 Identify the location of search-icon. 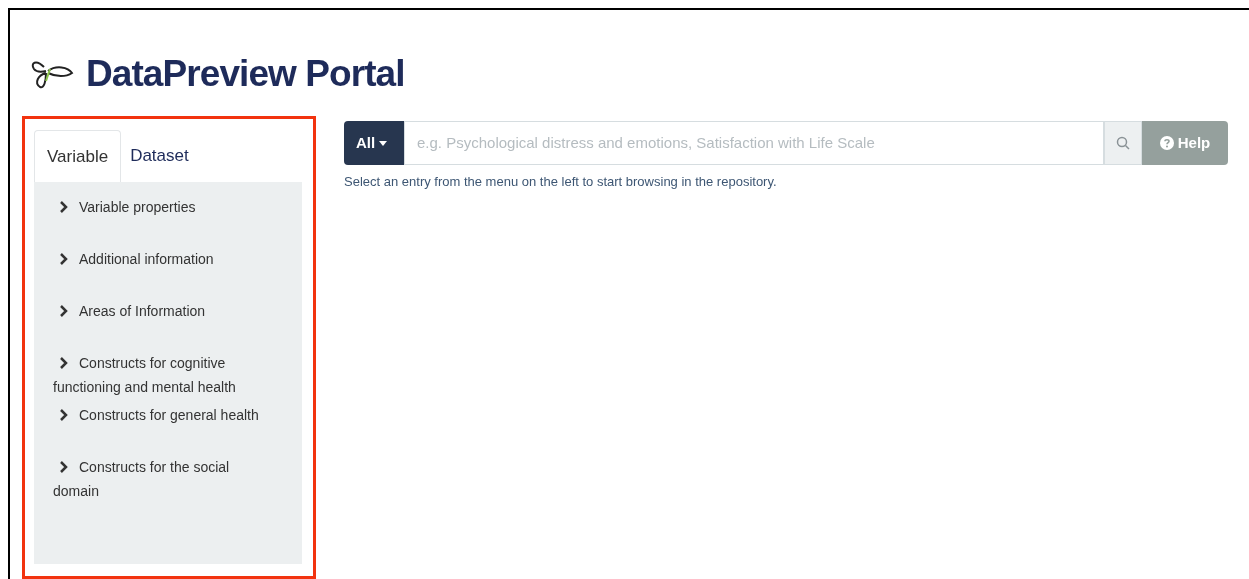
(1123, 143).